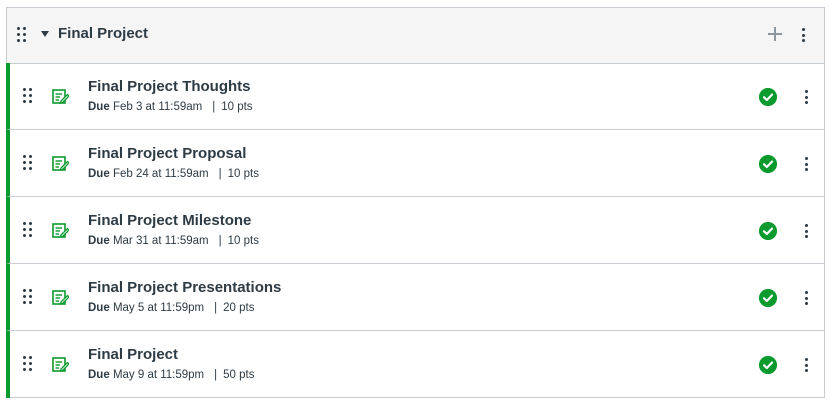 This screenshot has width=834, height=406. Describe the element at coordinates (239, 308) in the screenshot. I see `points: 20 pts` at that location.